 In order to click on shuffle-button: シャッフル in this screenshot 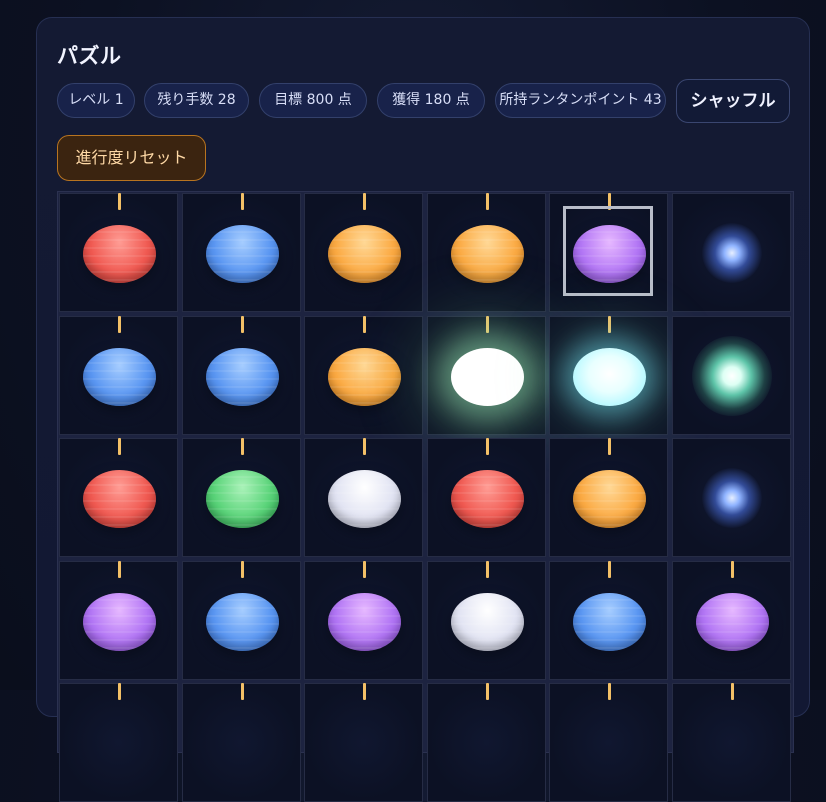, I will do `click(733, 101)`.